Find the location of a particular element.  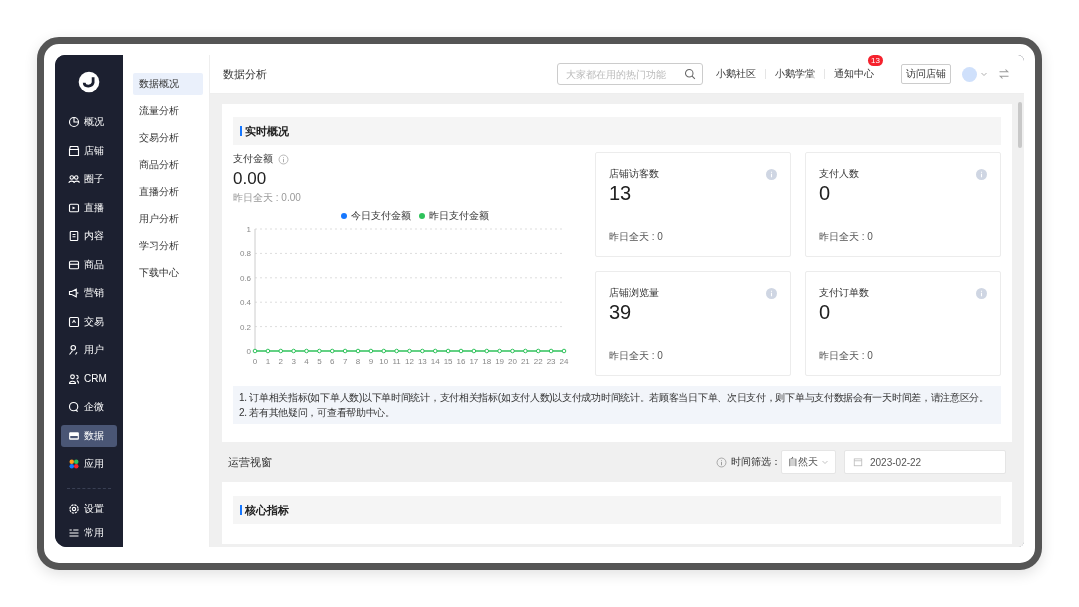

submenu-item: 流量分析 is located at coordinates (168, 111).